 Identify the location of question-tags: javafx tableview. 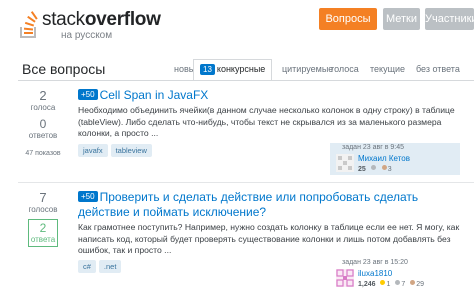
(116, 149).